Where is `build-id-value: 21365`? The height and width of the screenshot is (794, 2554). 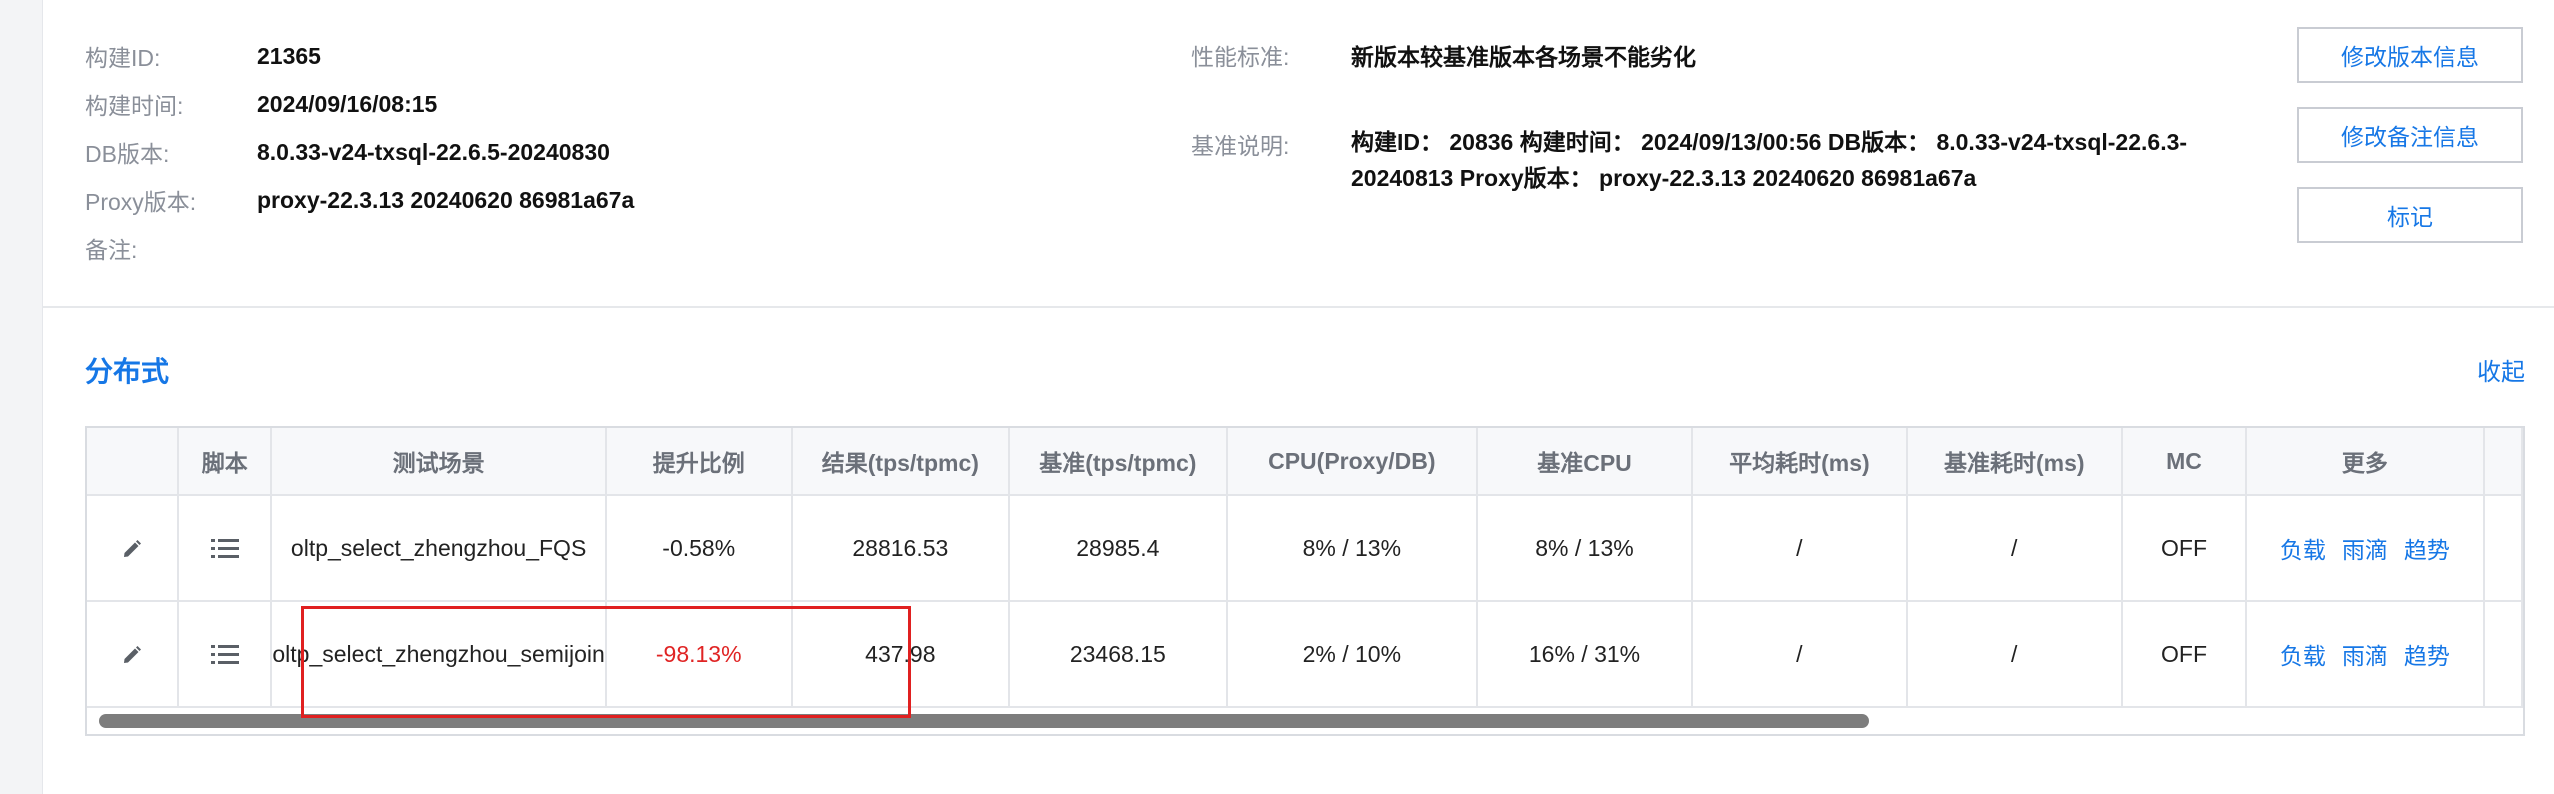
build-id-value: 21365 is located at coordinates (289, 55).